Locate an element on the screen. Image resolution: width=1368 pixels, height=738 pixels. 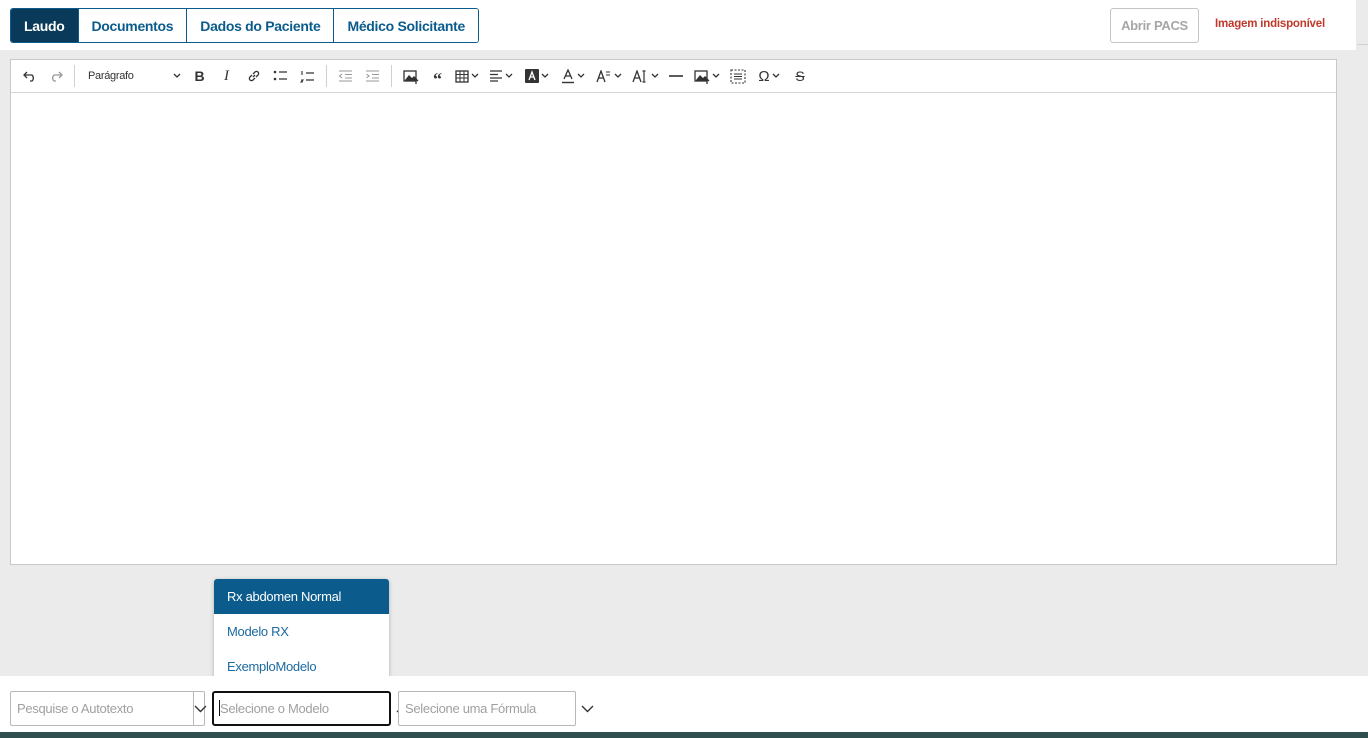
autotexto-dropdown-button is located at coordinates (200, 708).